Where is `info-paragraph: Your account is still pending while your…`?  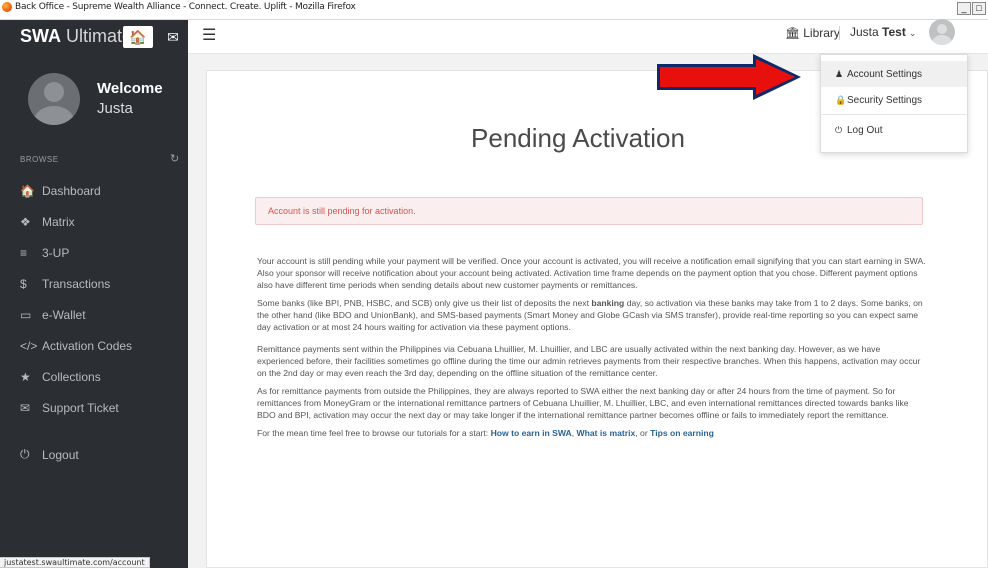 info-paragraph: Your account is still pending while your… is located at coordinates (591, 273).